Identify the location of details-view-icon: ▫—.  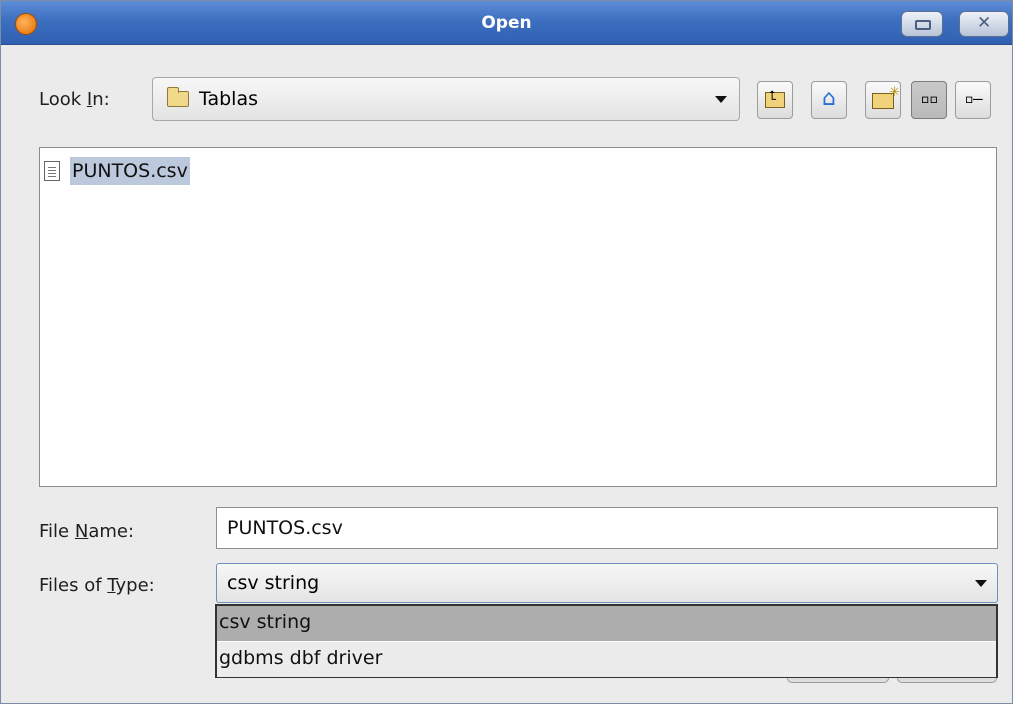
(973, 98).